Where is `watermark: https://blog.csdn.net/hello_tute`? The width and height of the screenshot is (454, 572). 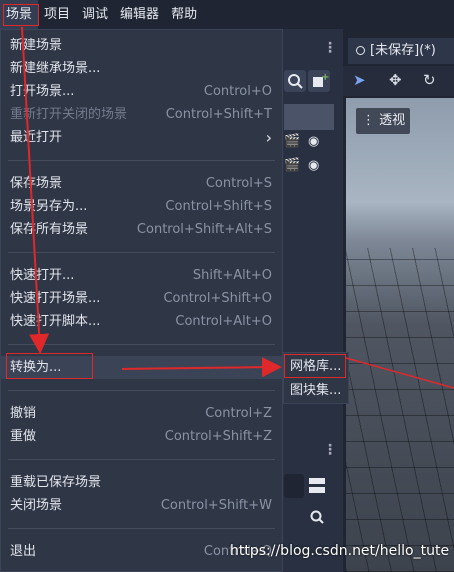
watermark: https://blog.csdn.net/hello_tute is located at coordinates (340, 551).